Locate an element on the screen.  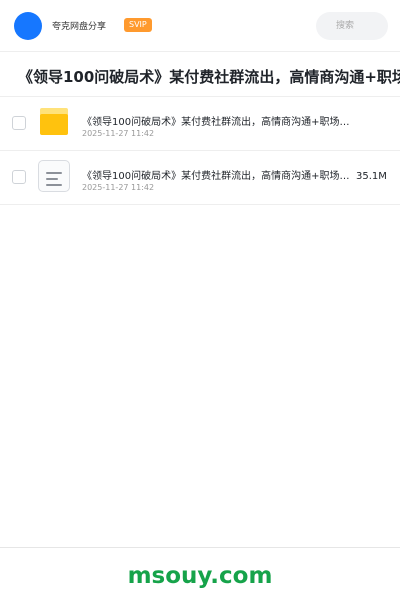
share-title-bar: 《领导100问破局术》某付费社群流出，高情商沟通+职场晋升 is located at coordinates (200, 74).